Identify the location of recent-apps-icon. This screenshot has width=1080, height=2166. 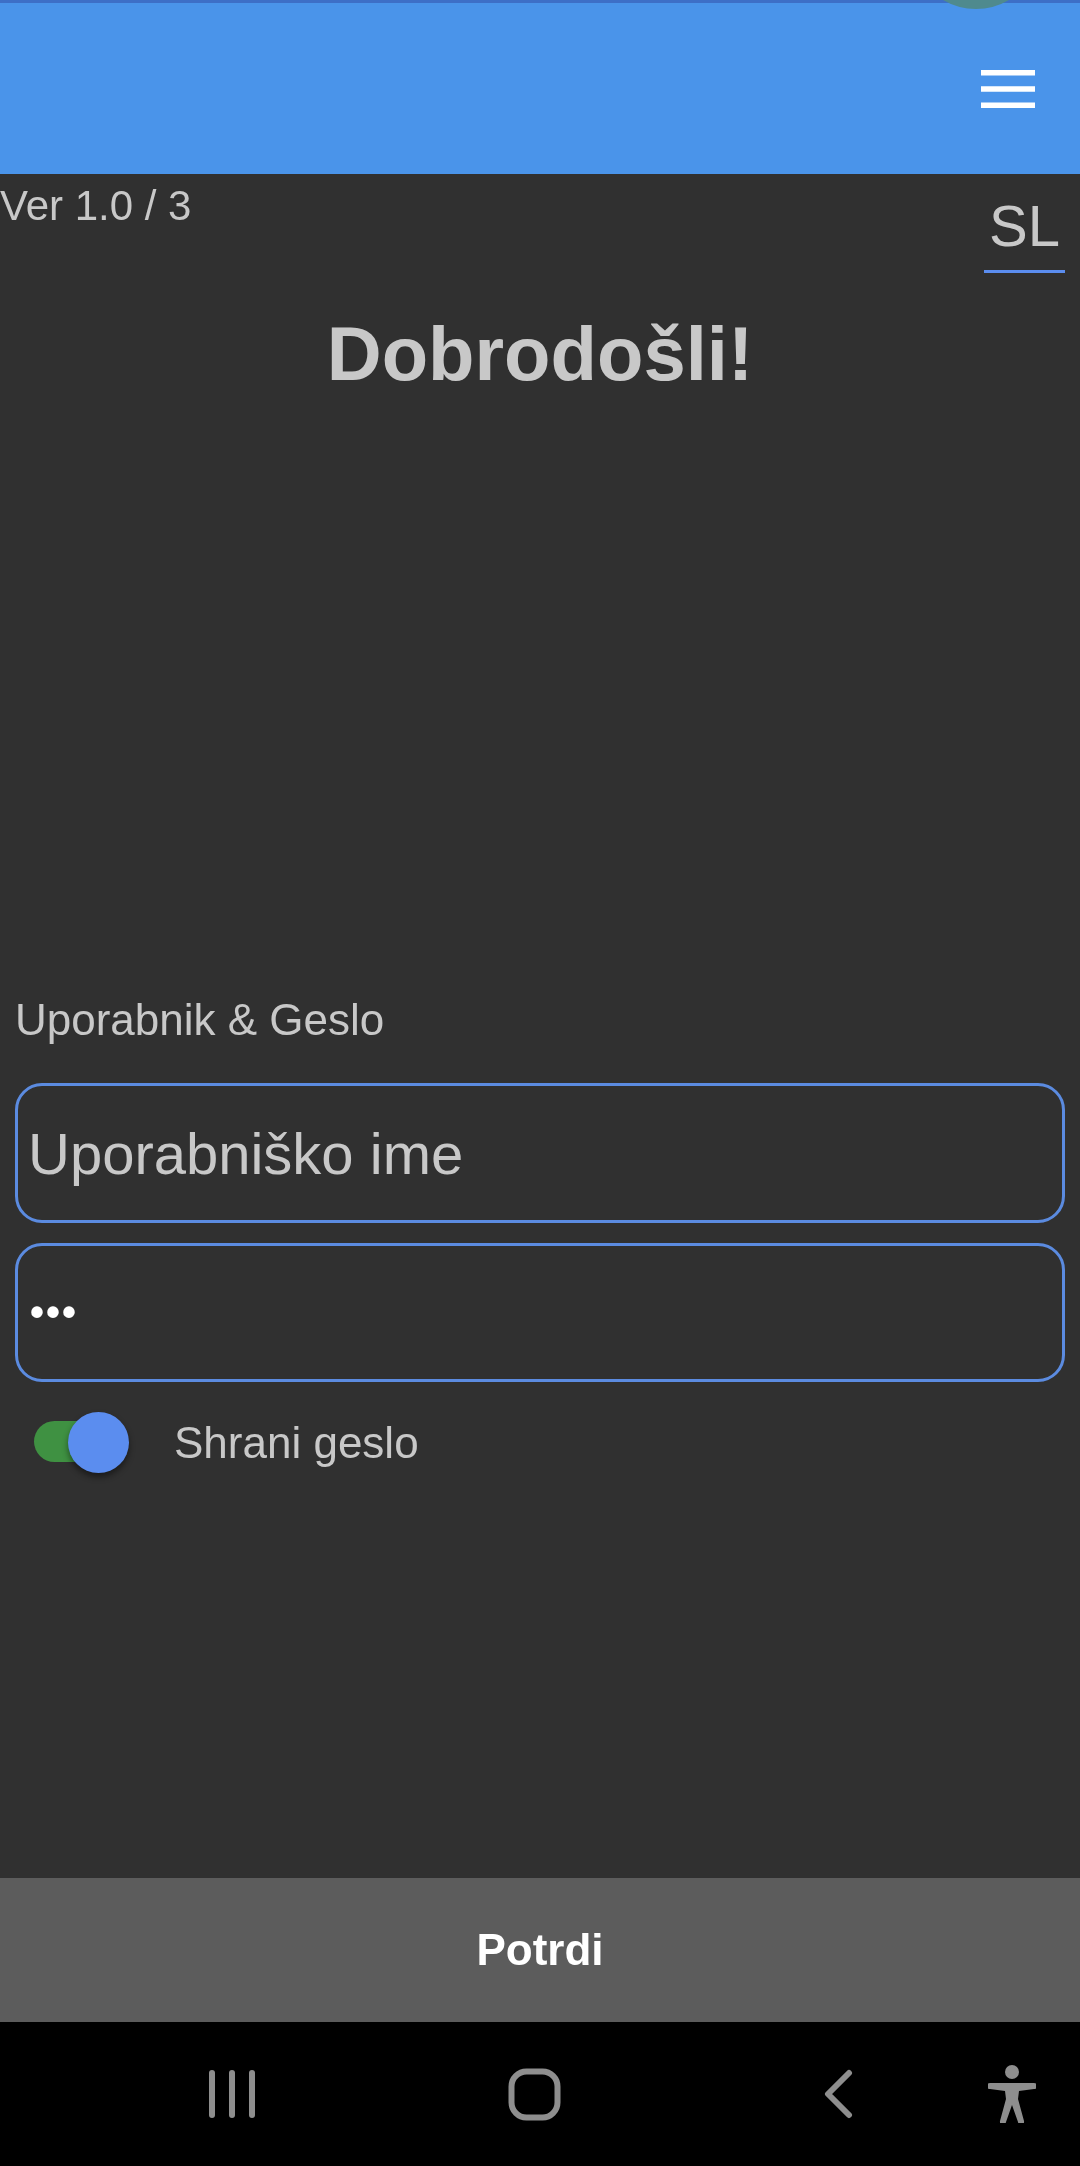
(232, 2094).